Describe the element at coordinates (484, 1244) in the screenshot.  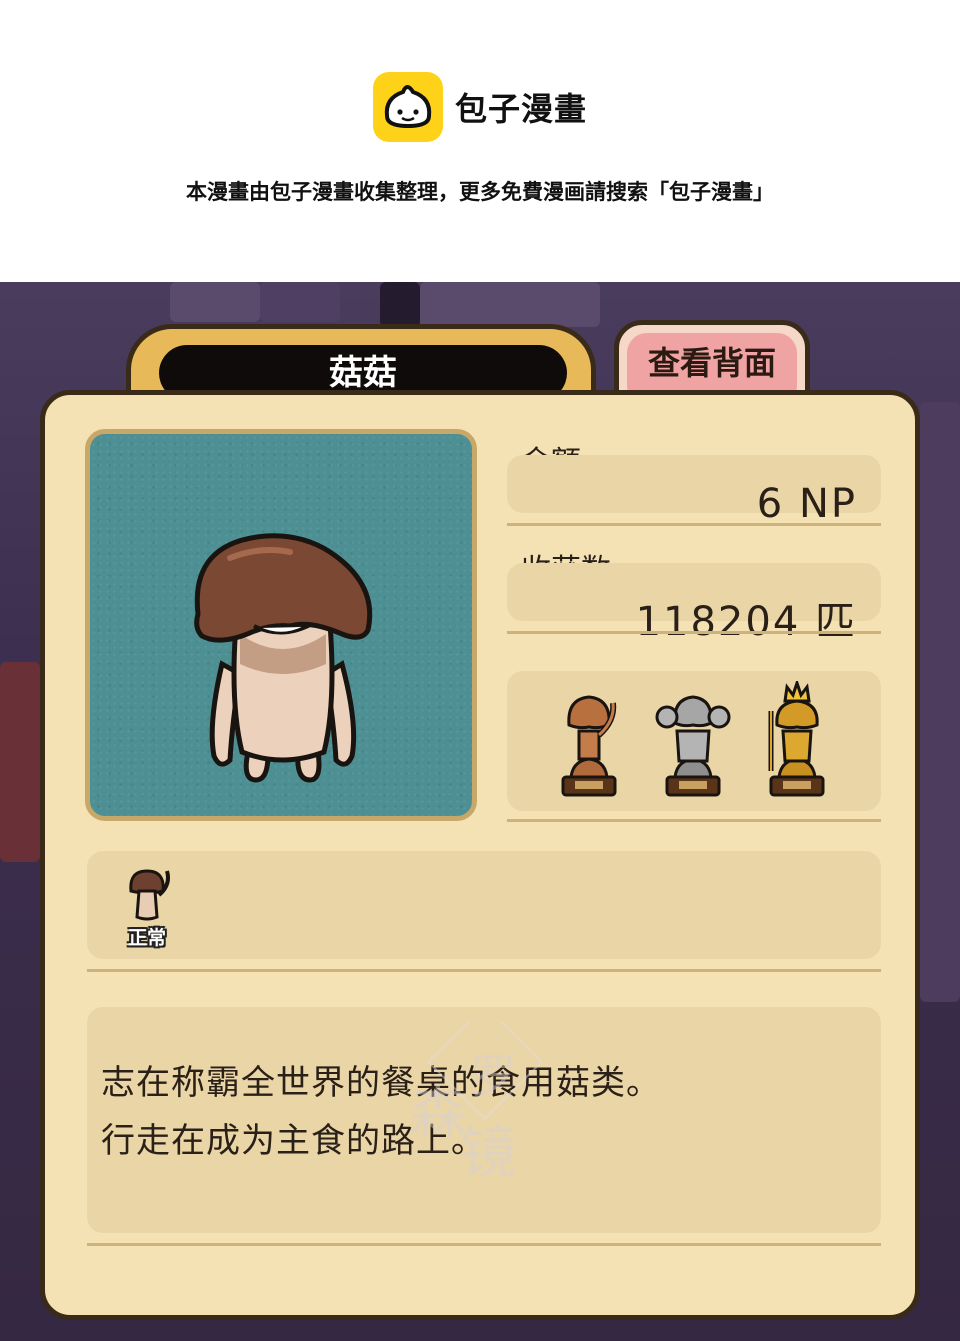
I see `description-divider` at that location.